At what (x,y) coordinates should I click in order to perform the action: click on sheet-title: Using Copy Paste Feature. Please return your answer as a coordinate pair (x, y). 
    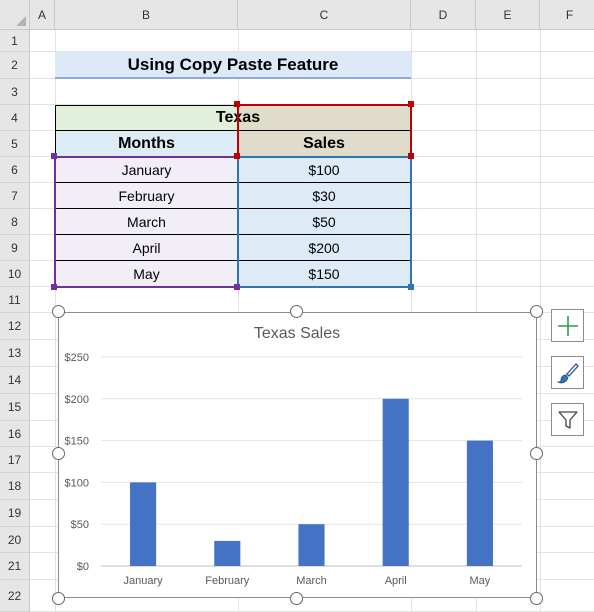
    Looking at the image, I should click on (233, 65).